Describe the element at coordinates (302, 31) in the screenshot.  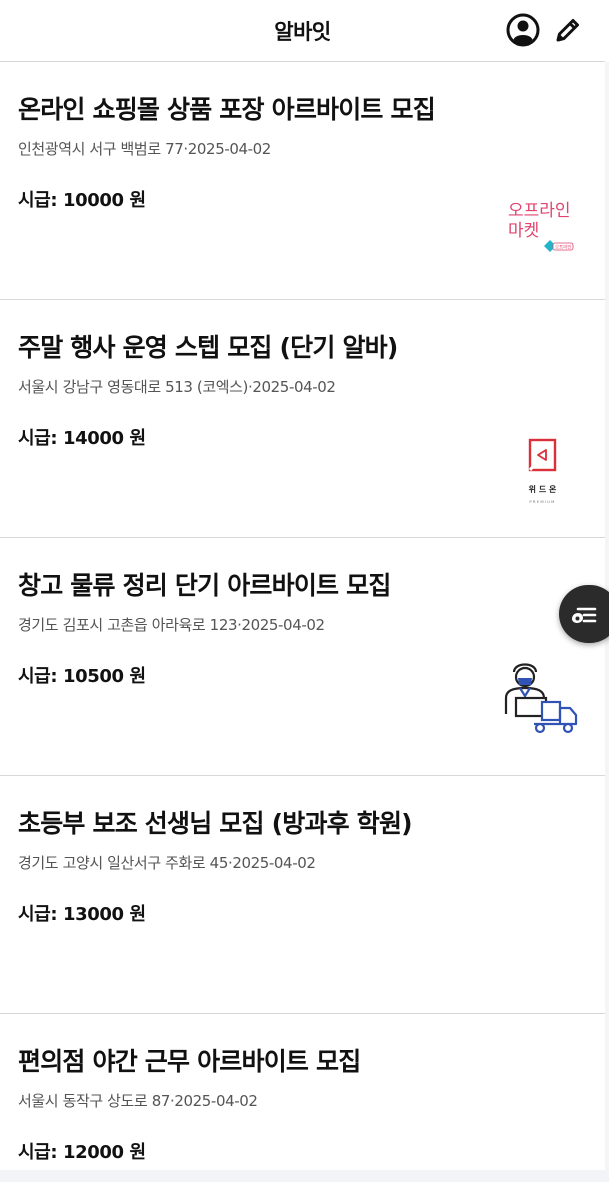
I see `app-header: 알바잇` at that location.